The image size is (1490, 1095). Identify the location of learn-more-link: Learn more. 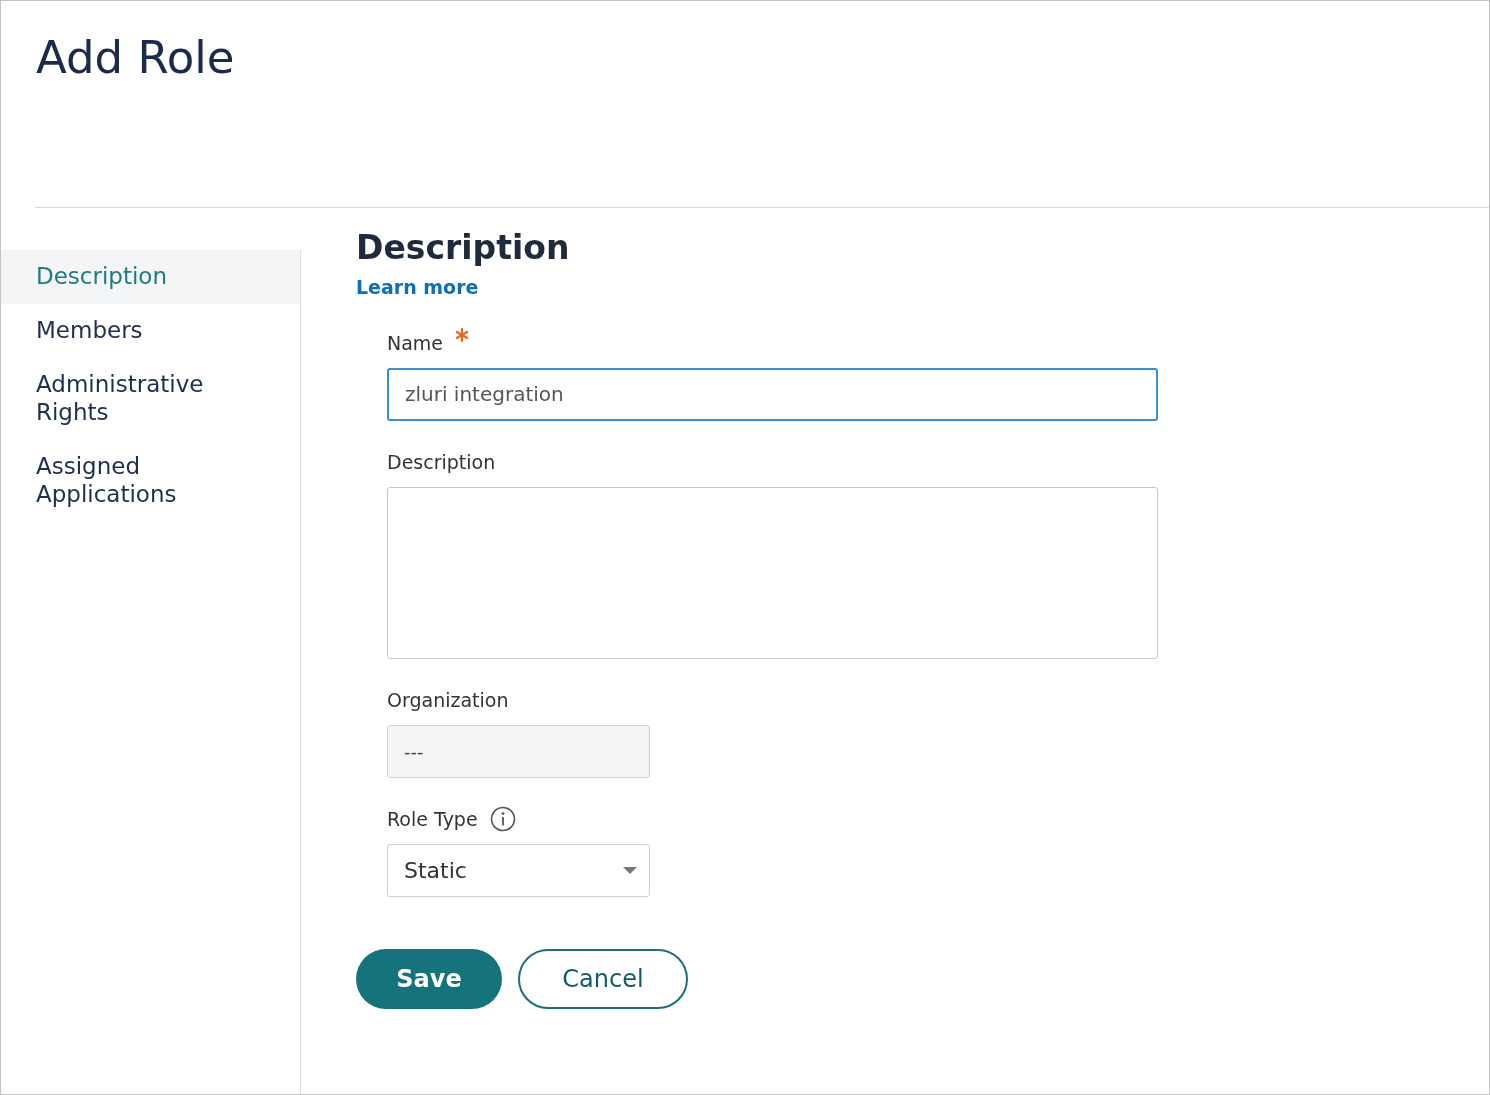
(417, 286).